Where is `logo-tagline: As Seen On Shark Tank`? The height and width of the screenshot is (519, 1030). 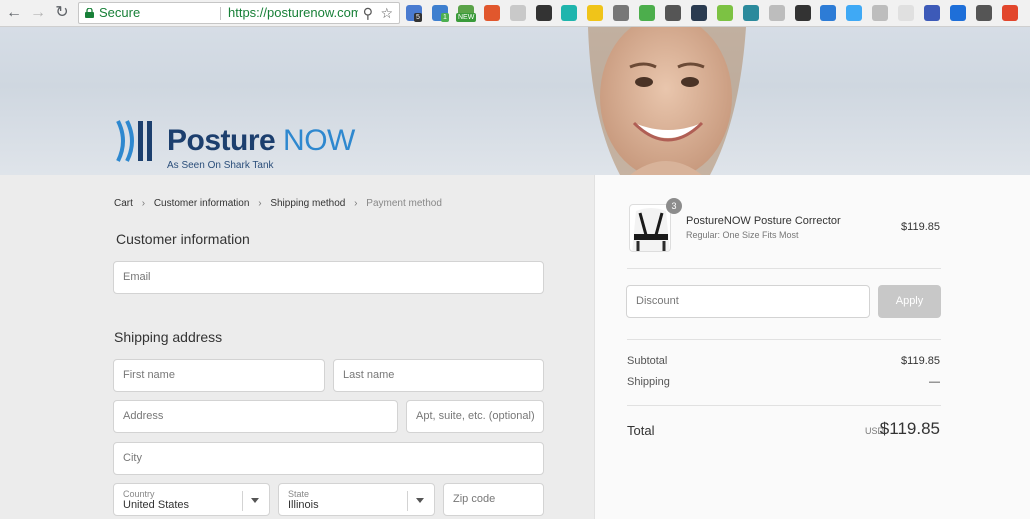 logo-tagline: As Seen On Shark Tank is located at coordinates (220, 165).